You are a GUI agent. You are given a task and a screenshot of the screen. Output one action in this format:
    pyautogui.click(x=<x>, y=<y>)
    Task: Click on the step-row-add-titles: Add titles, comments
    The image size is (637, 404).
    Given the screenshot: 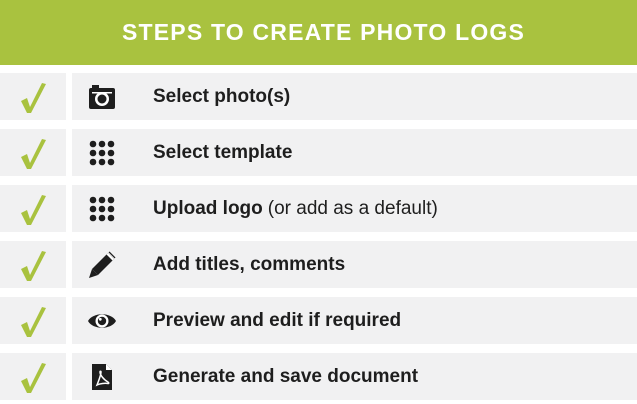 What is the action you would take?
    pyautogui.click(x=318, y=264)
    